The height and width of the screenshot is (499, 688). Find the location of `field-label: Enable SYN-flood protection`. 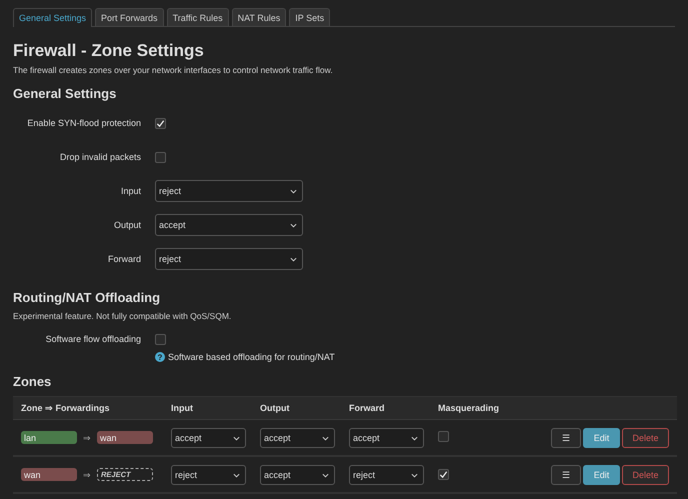

field-label: Enable SYN-flood protection is located at coordinates (84, 123).